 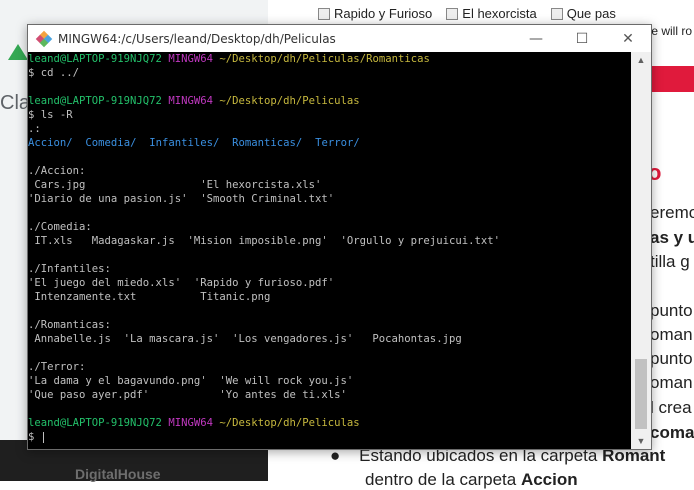 What do you see at coordinates (670, 31) in the screenshot?
I see `file-item-partial: /e will ro` at bounding box center [670, 31].